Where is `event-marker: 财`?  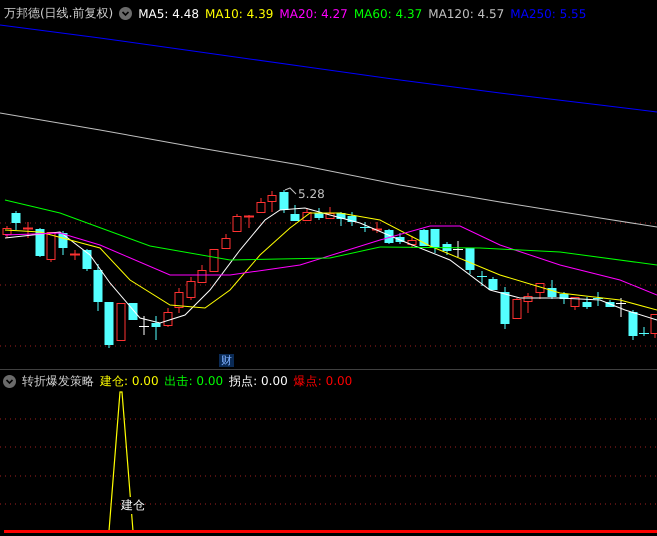 event-marker: 财 is located at coordinates (226, 360).